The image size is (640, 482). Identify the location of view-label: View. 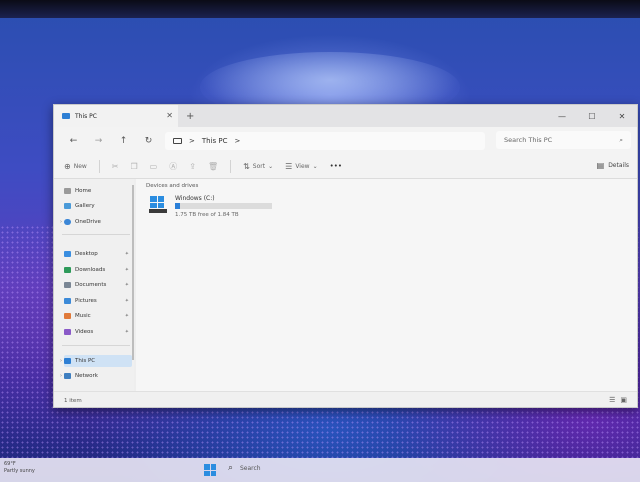
(302, 166).